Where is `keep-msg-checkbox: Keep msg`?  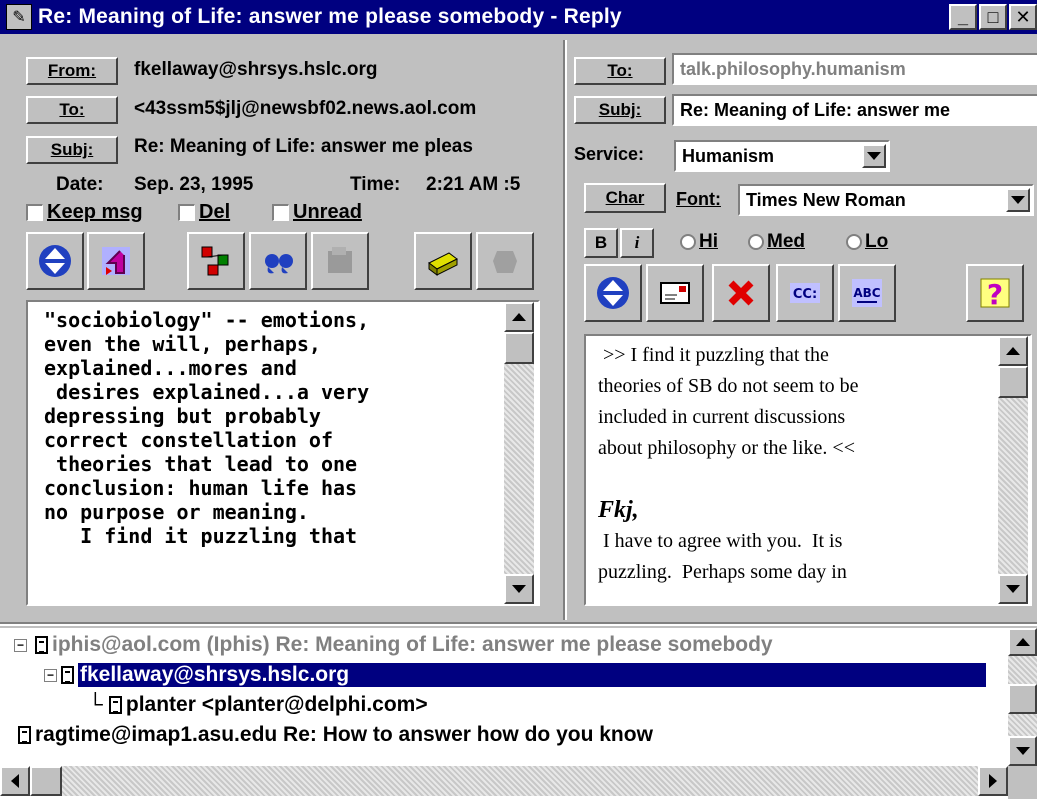
keep-msg-checkbox: Keep msg is located at coordinates (96, 212).